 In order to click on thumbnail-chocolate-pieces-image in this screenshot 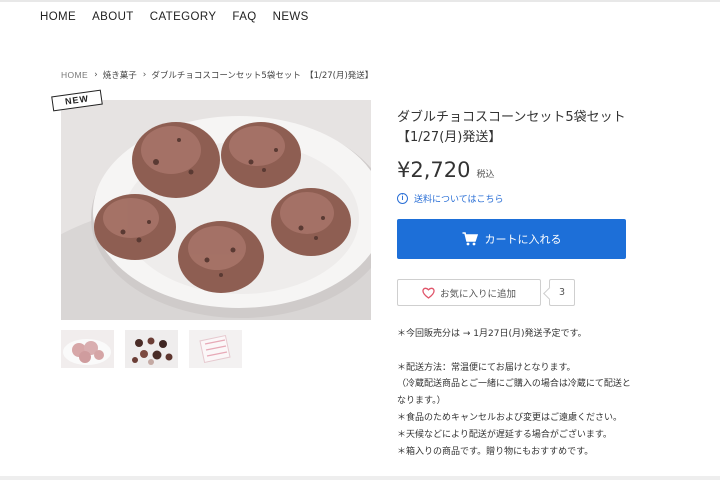, I will do `click(151, 349)`.